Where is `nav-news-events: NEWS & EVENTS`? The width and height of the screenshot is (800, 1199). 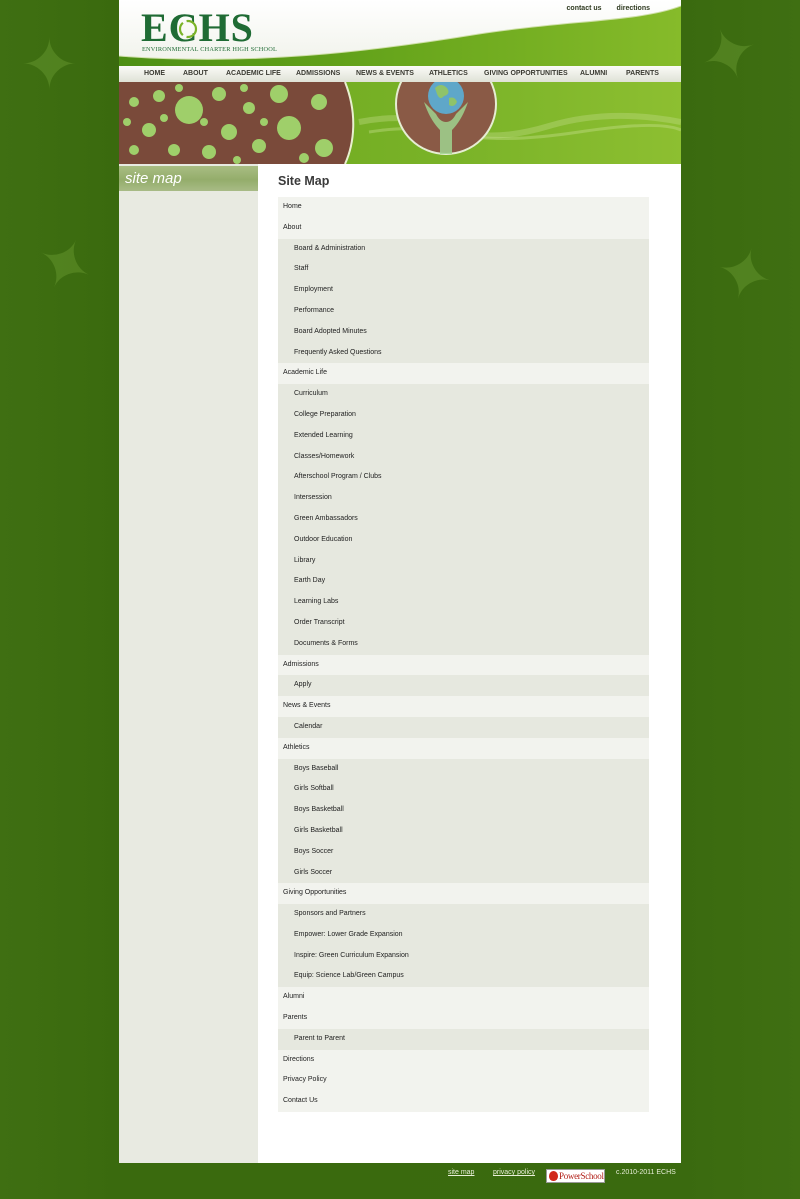
nav-news-events: NEWS & EVENTS is located at coordinates (385, 73).